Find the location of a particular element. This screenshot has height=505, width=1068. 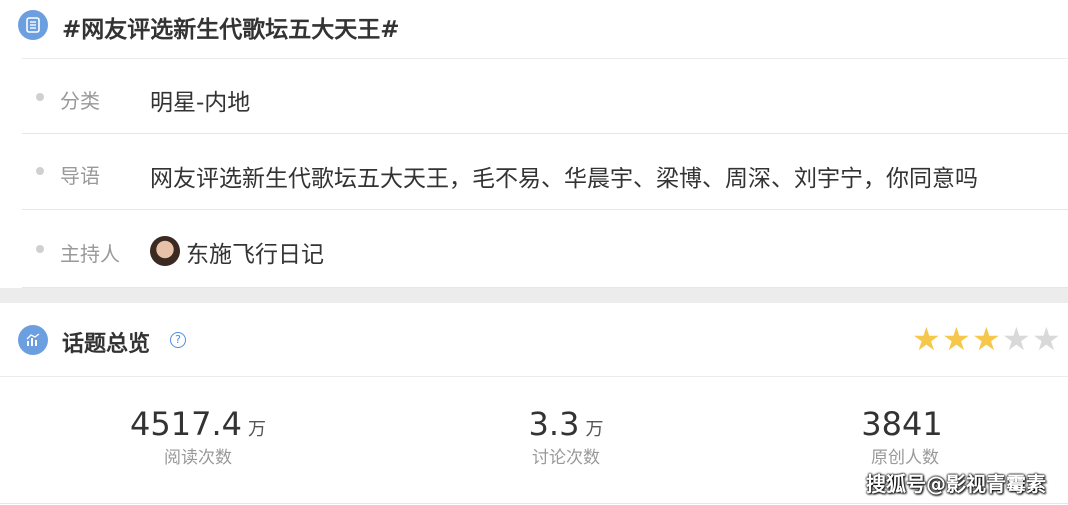

info-row-category: 分类 明星-内地 is located at coordinates (545, 96).